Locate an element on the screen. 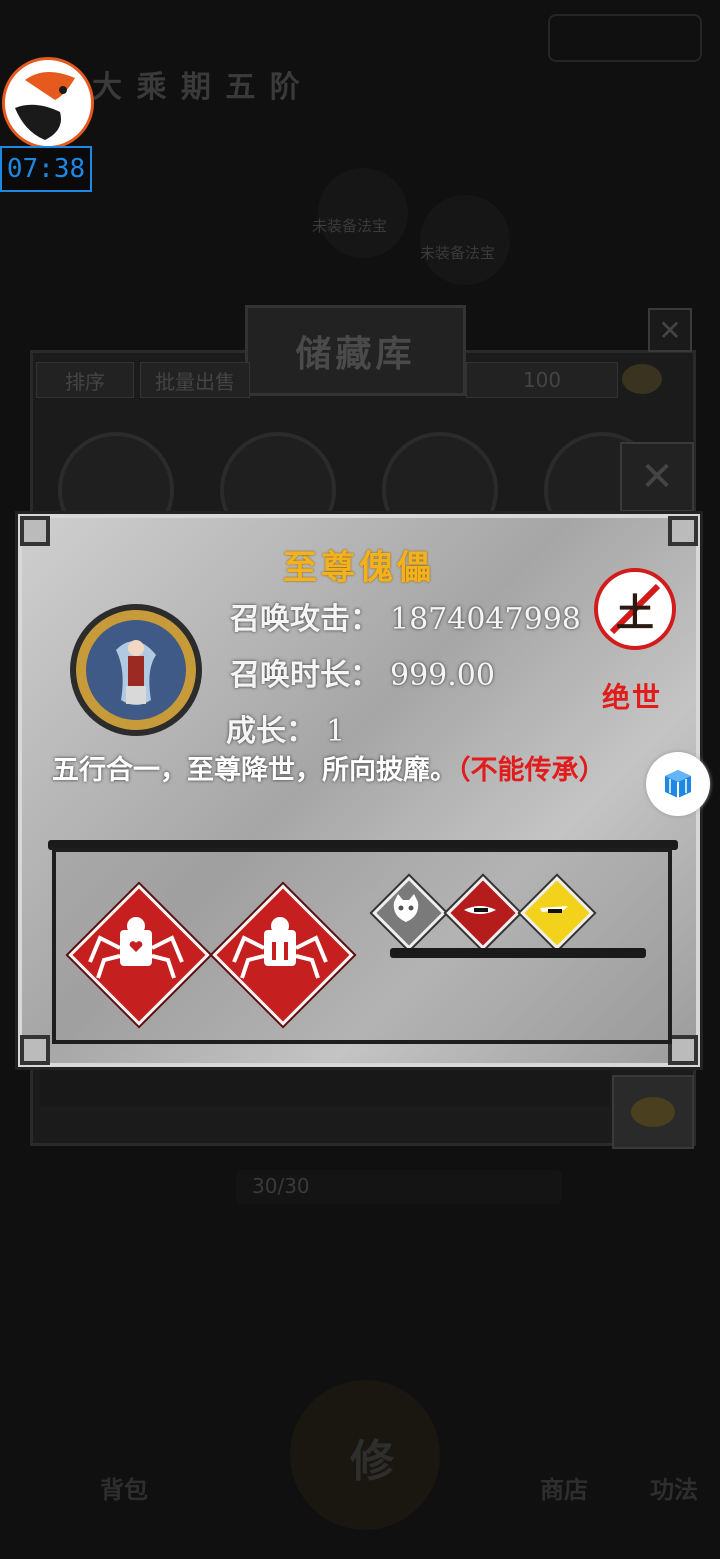 Image resolution: width=720 pixels, height=1559 pixels. stat-growth-value: 1 is located at coordinates (336, 731).